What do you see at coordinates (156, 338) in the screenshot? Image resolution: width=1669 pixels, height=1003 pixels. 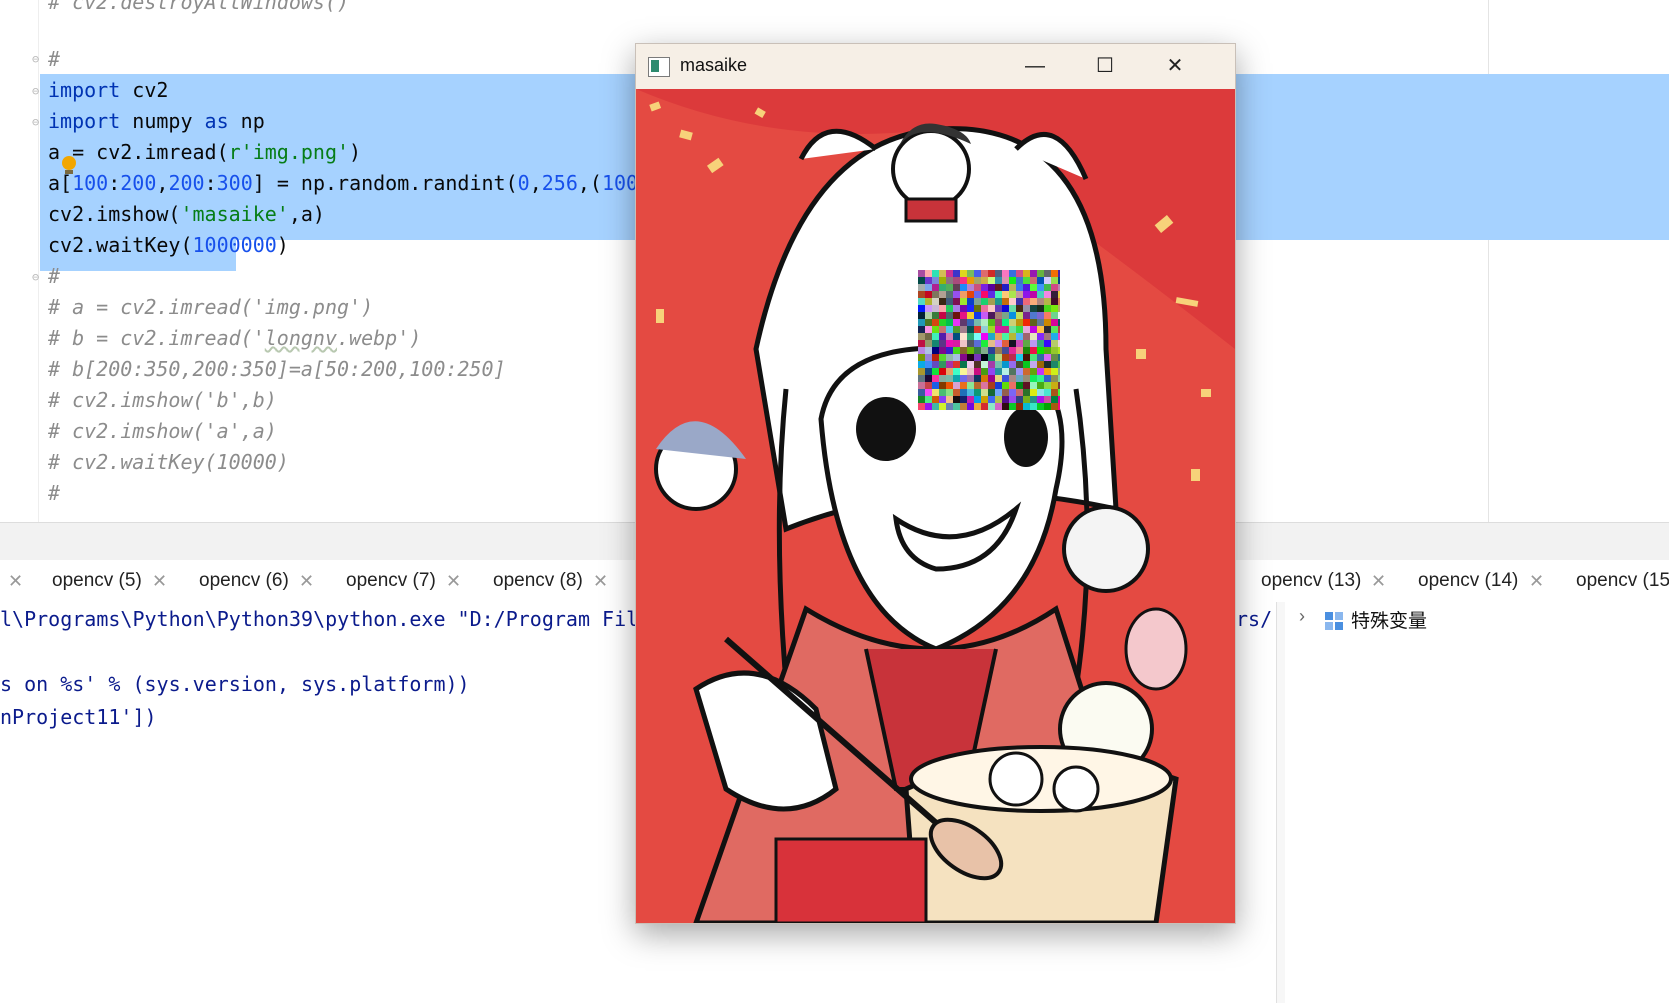 I see `code-token: # b = cv2.imread('` at bounding box center [156, 338].